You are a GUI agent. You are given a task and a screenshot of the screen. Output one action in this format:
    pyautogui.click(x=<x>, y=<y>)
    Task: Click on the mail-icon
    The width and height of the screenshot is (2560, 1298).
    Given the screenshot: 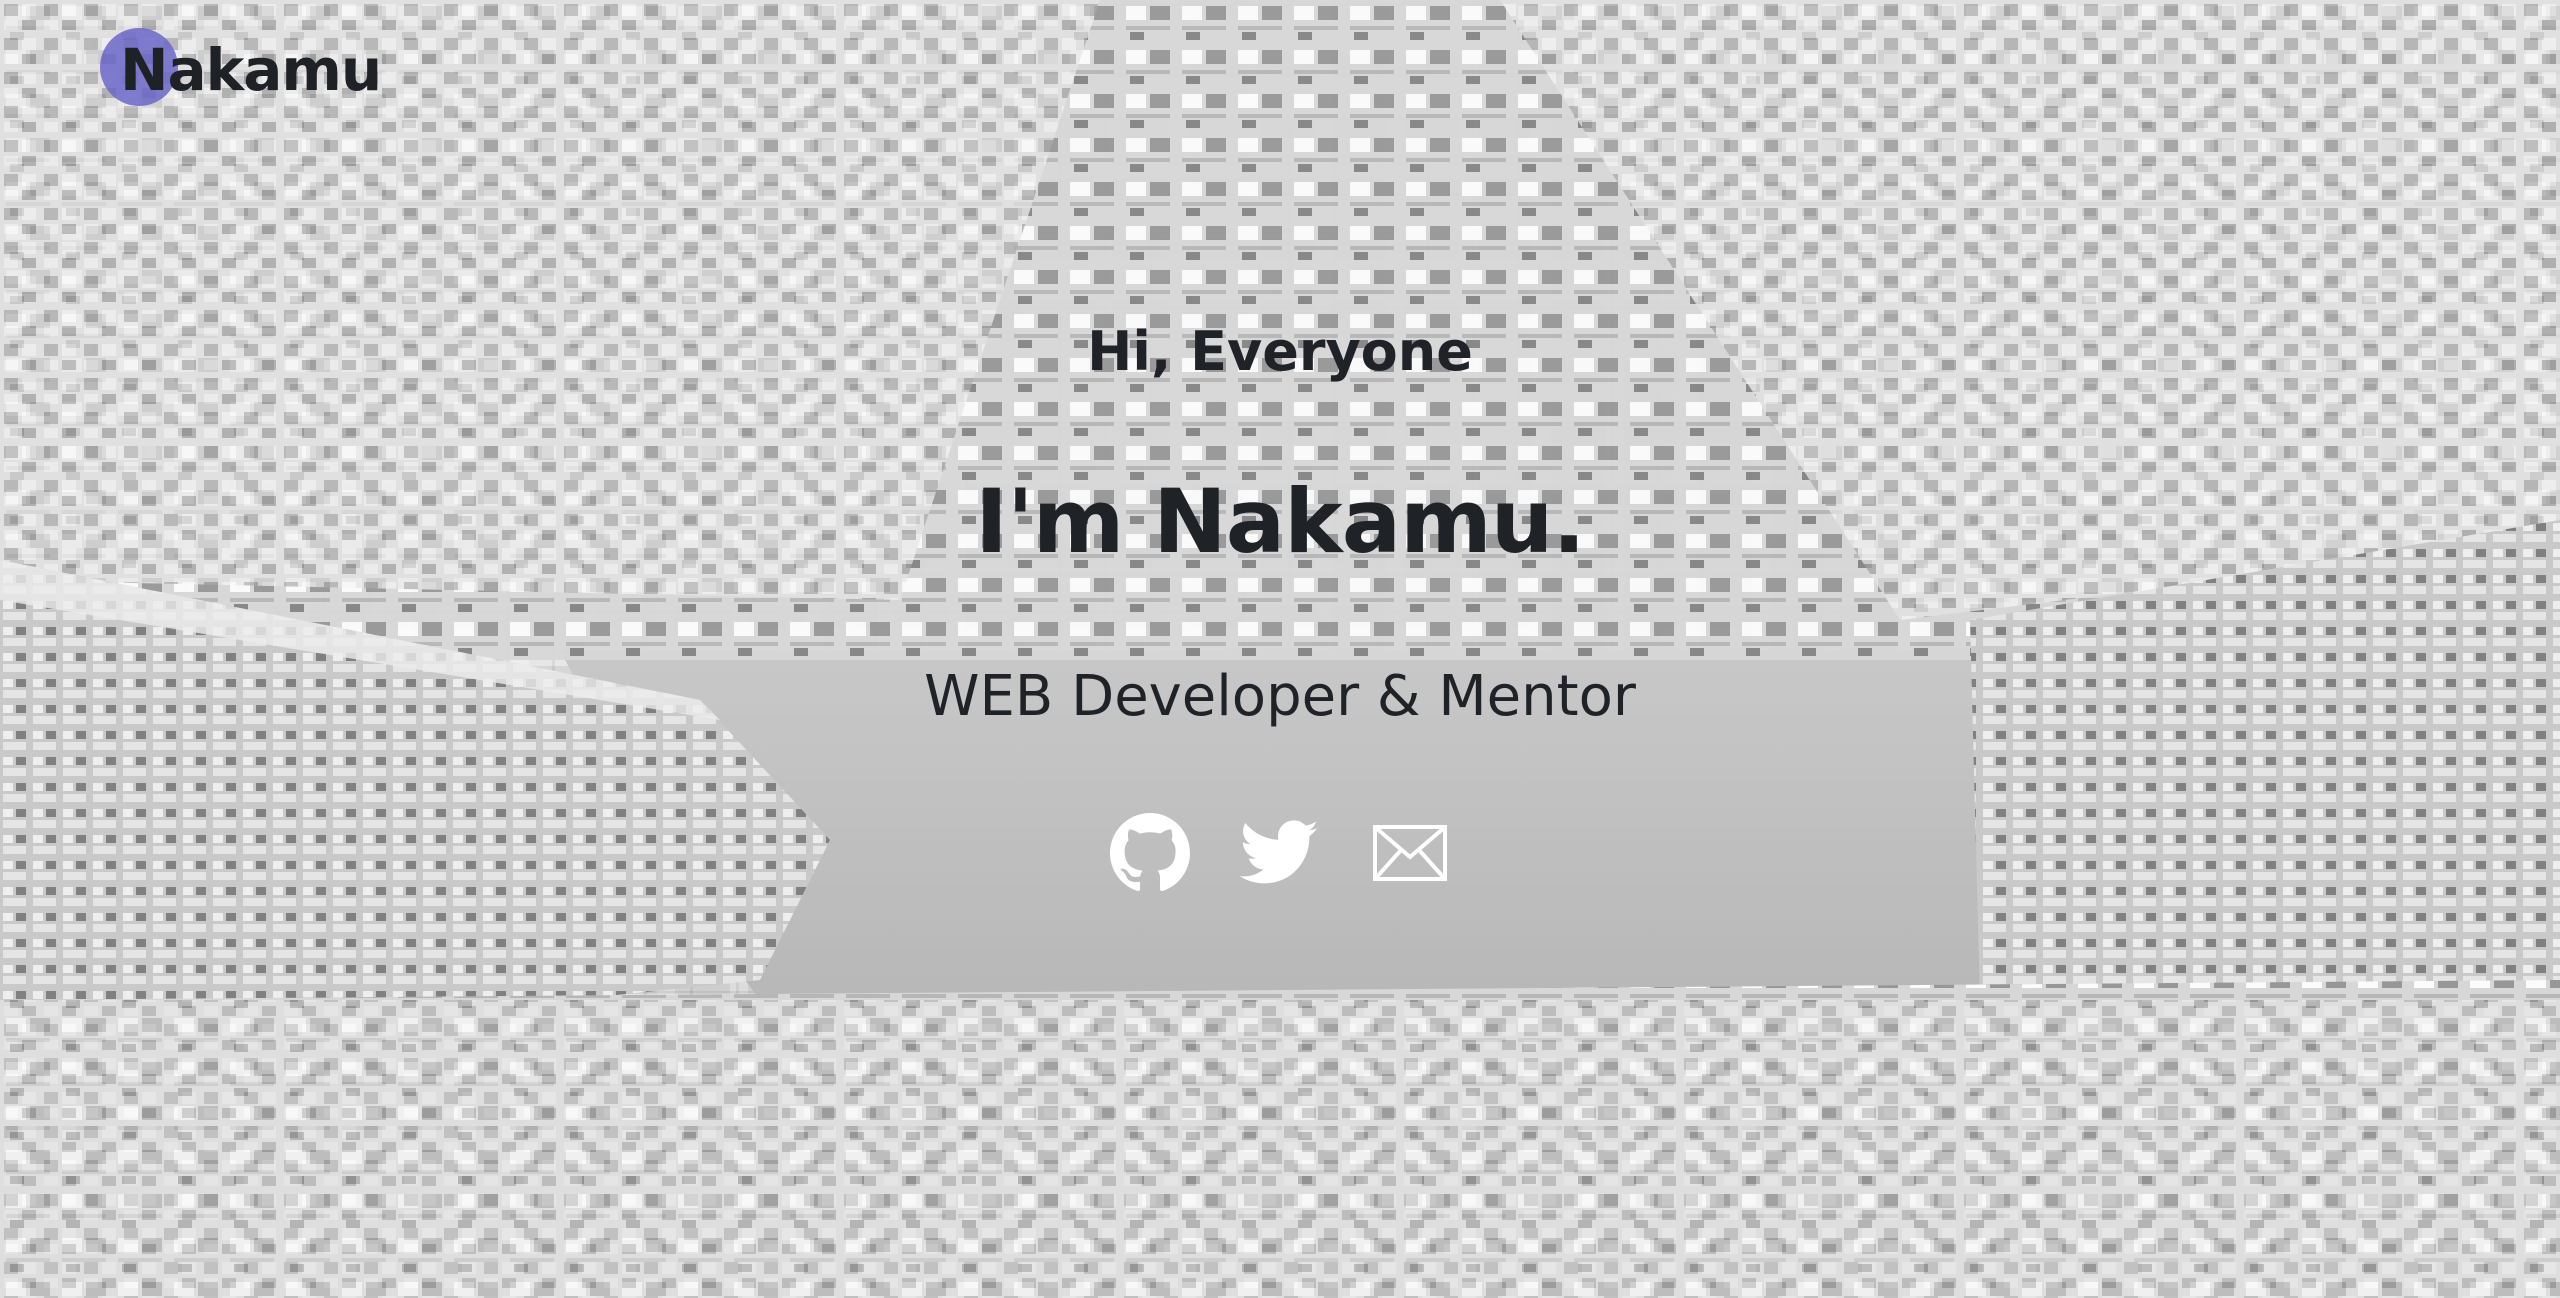 What is the action you would take?
    pyautogui.click(x=1410, y=853)
    